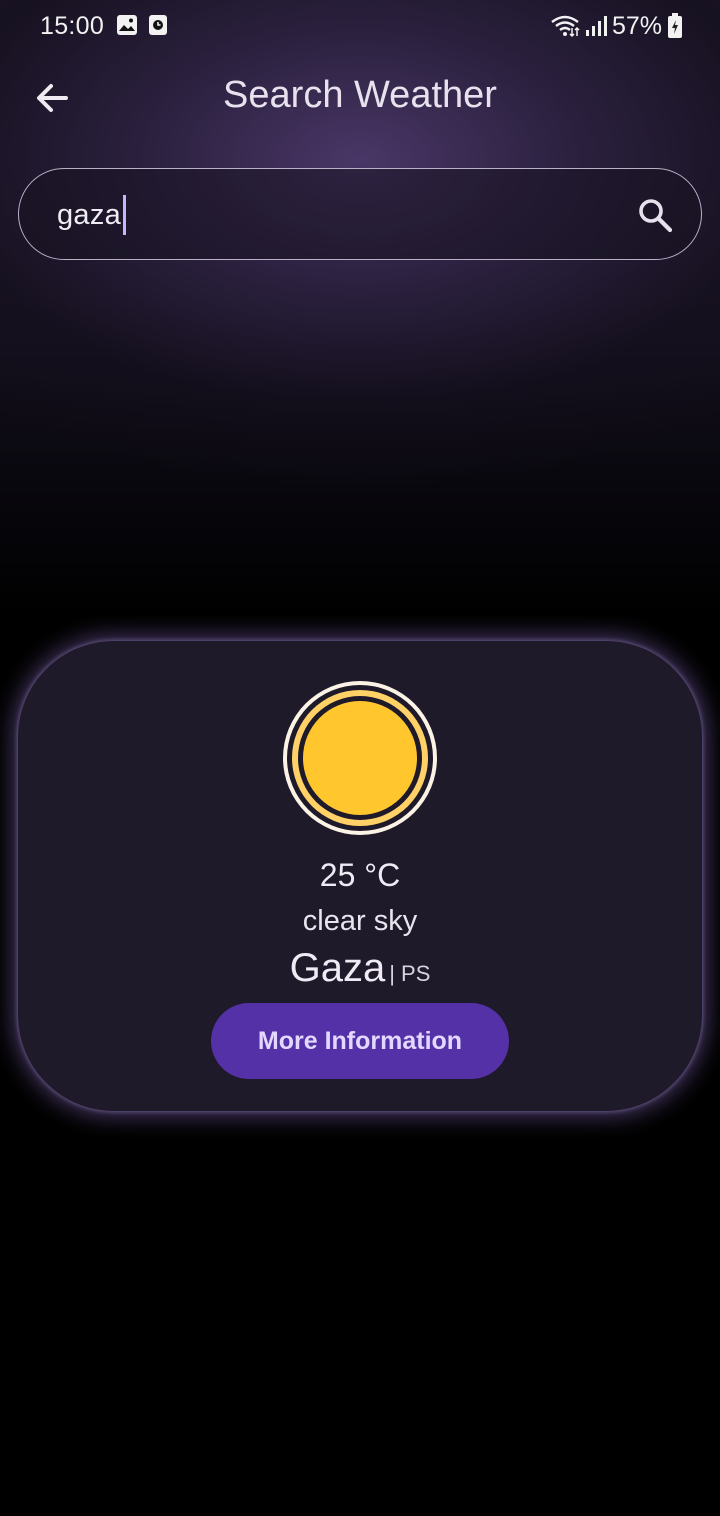  What do you see at coordinates (72, 26) in the screenshot?
I see `status-time: 15:00` at bounding box center [72, 26].